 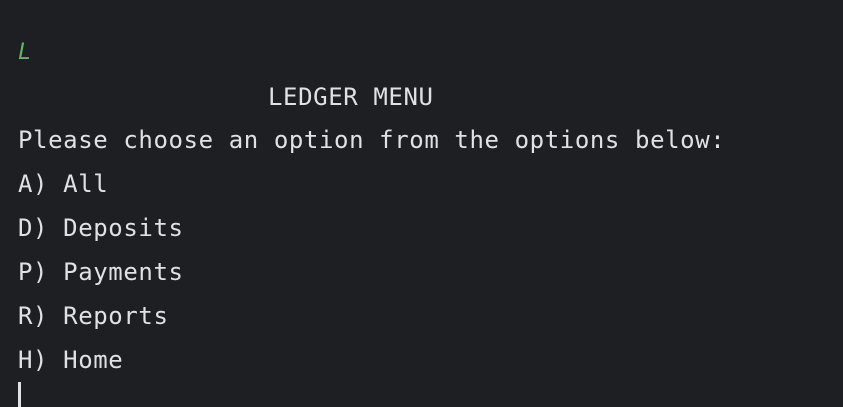 I want to click on user-input-echo: L, so click(x=25, y=52).